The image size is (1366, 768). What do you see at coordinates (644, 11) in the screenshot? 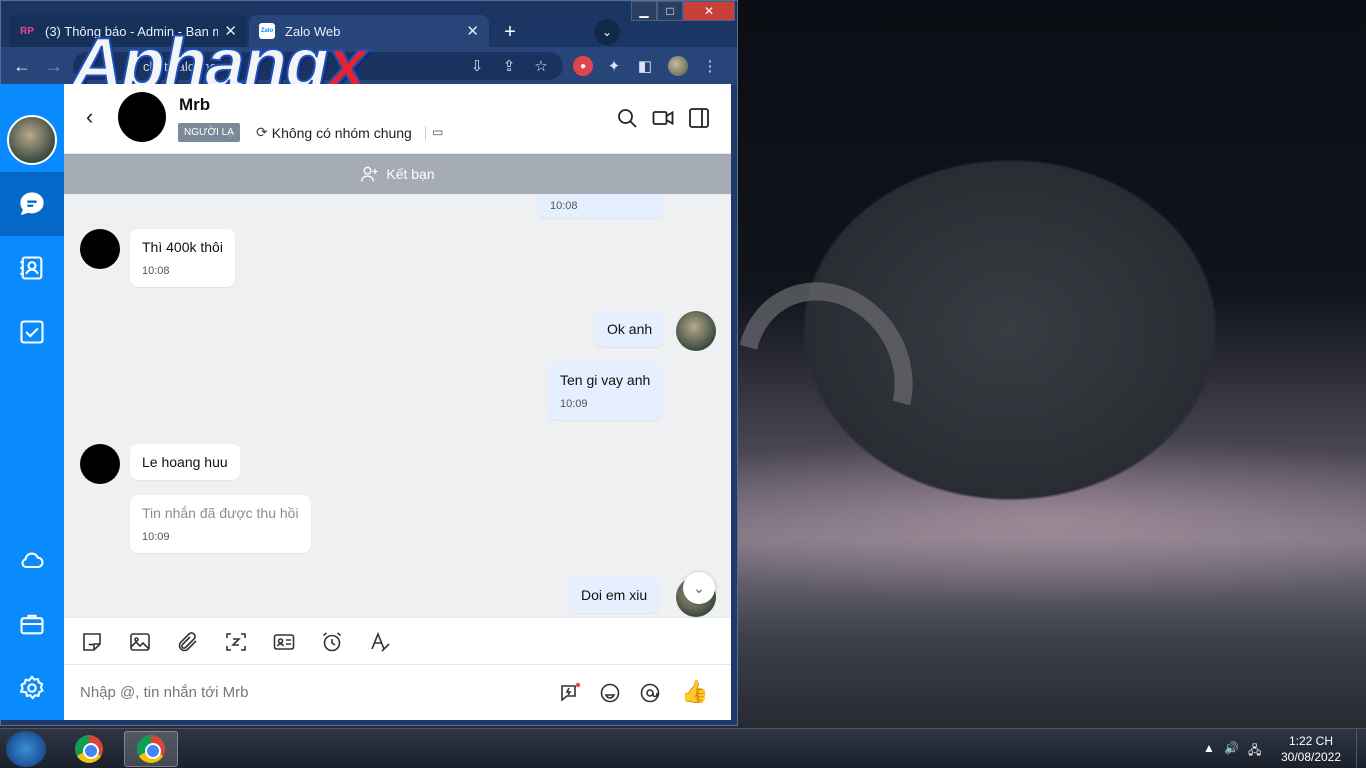
I see `minimize-button: ▁` at bounding box center [644, 11].